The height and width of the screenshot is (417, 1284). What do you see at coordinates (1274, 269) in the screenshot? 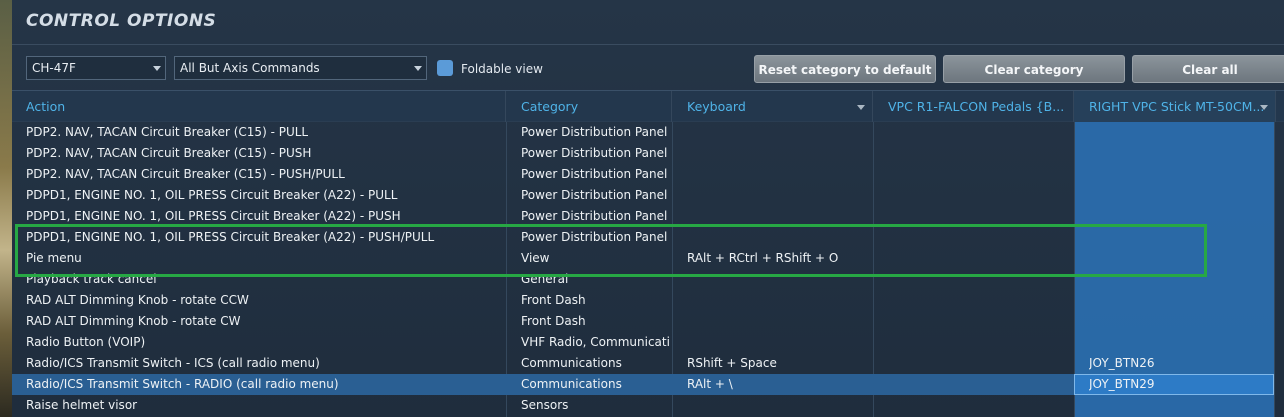
I see `column-divider` at bounding box center [1274, 269].